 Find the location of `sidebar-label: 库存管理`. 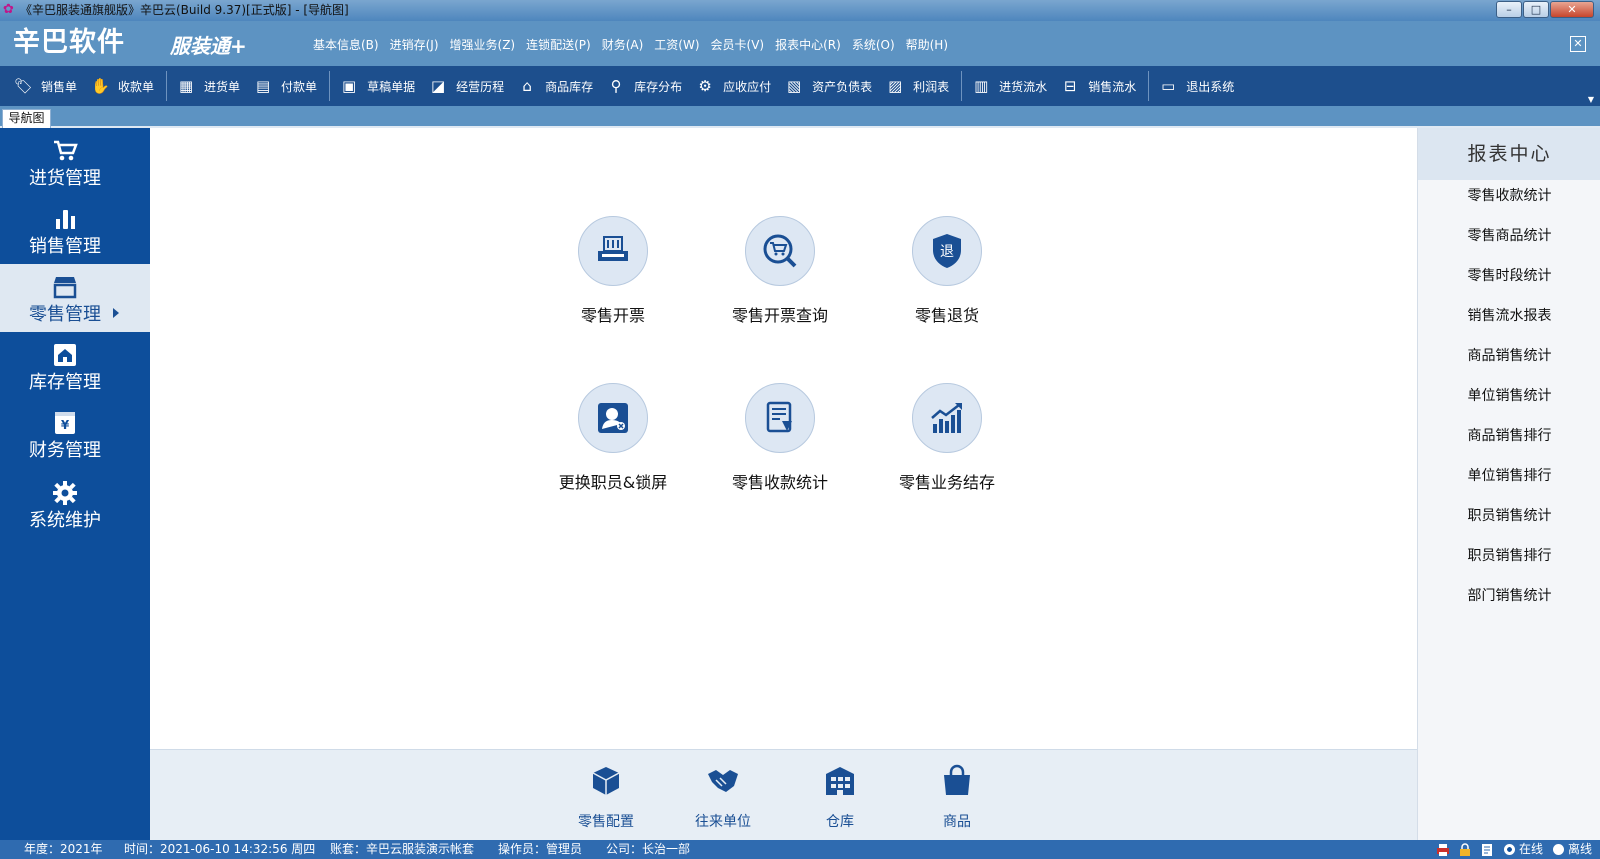

sidebar-label: 库存管理 is located at coordinates (65, 382).